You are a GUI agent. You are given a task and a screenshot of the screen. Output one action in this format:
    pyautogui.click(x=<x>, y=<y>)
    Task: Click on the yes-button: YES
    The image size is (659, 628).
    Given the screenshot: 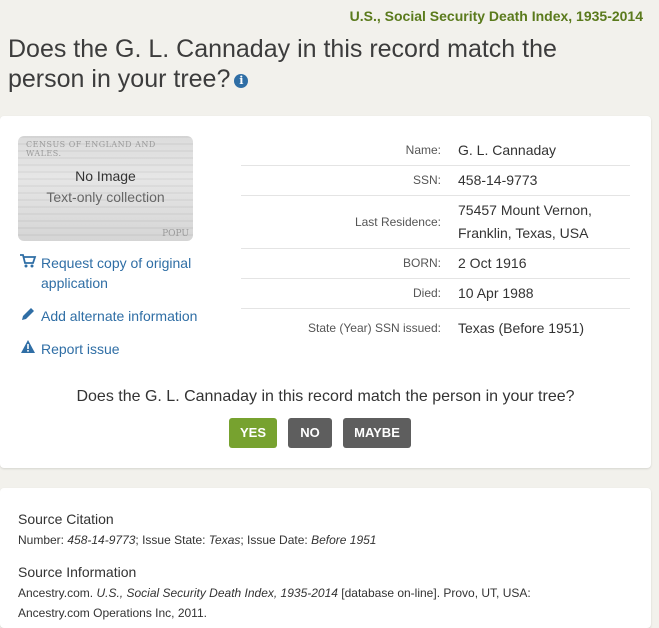 What is the action you would take?
    pyautogui.click(x=253, y=433)
    